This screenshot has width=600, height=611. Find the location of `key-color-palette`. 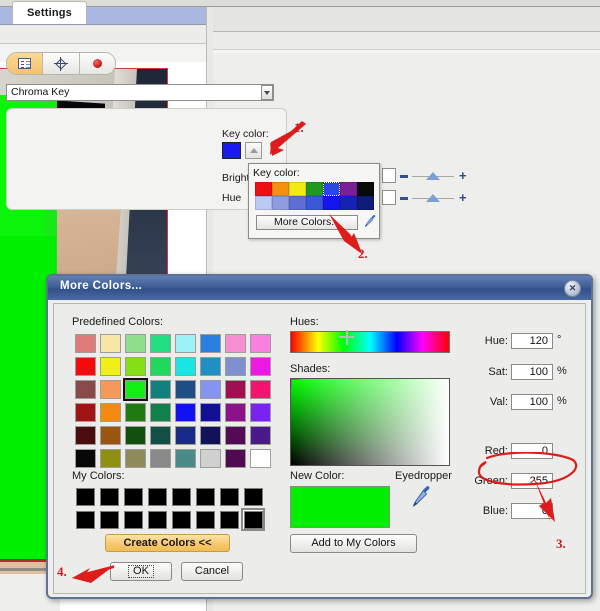

key-color-palette is located at coordinates (314, 196).